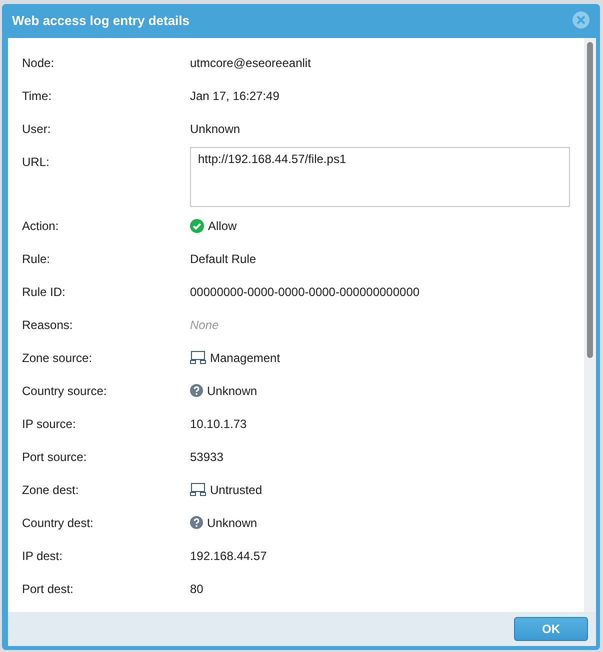  I want to click on field-label: URL:, so click(36, 162).